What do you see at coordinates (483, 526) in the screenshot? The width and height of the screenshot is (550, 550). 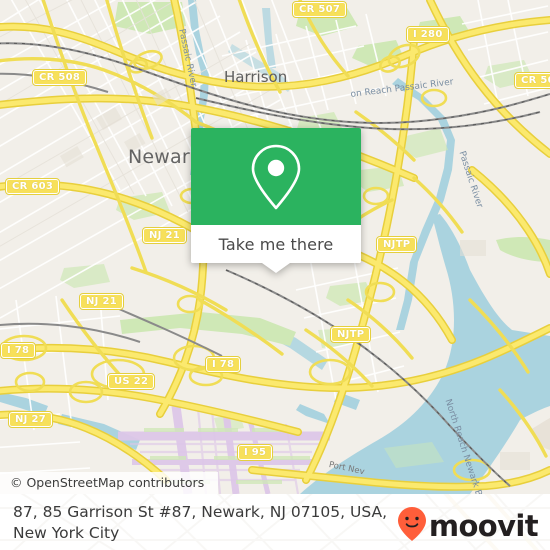 I see `moovit-wordmark: moovit` at bounding box center [483, 526].